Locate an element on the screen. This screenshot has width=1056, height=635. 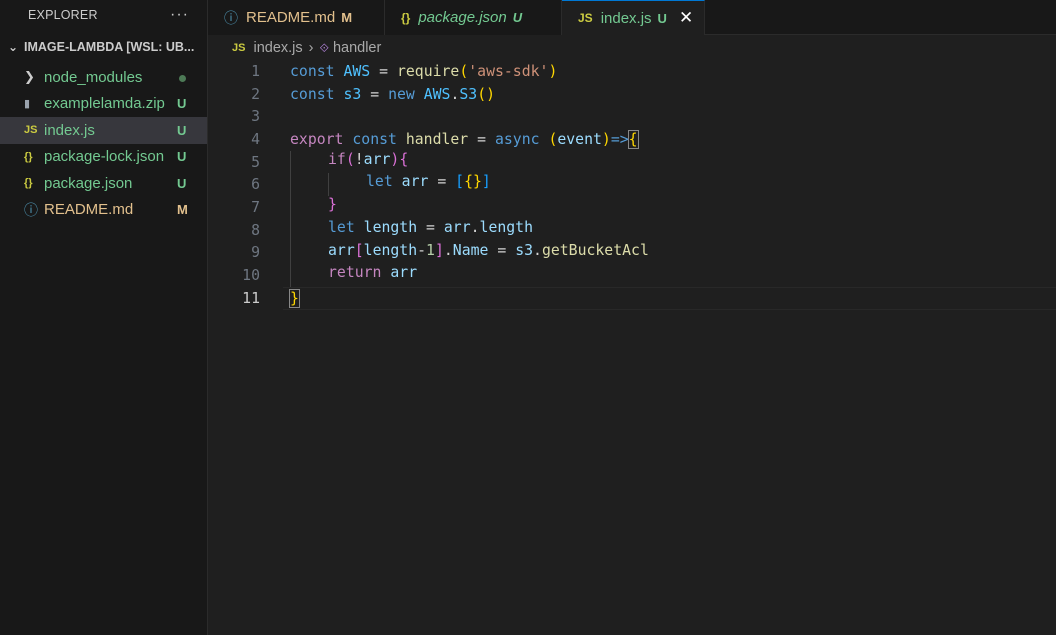
tree-item-package-json: {} package.json U is located at coordinates (103, 183).